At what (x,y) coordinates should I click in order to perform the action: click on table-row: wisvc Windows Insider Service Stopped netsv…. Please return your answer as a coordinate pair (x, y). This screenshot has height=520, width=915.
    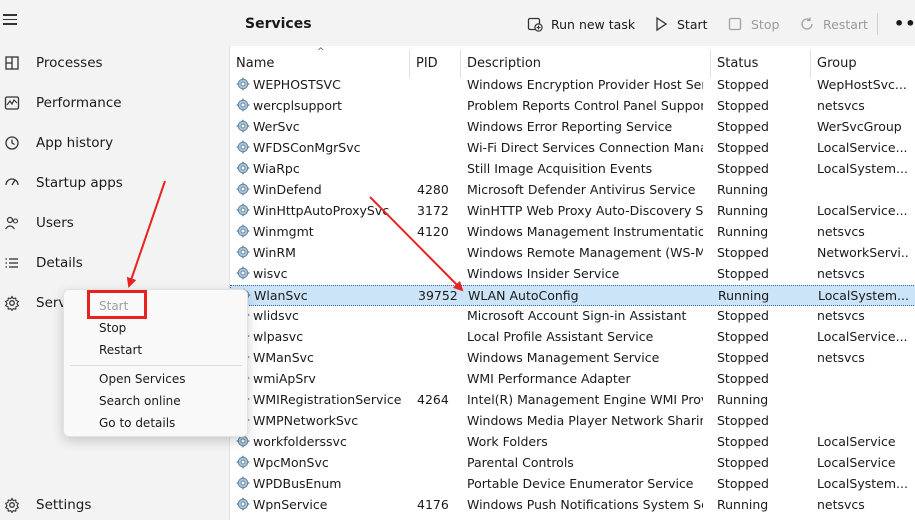
    Looking at the image, I should click on (572, 274).